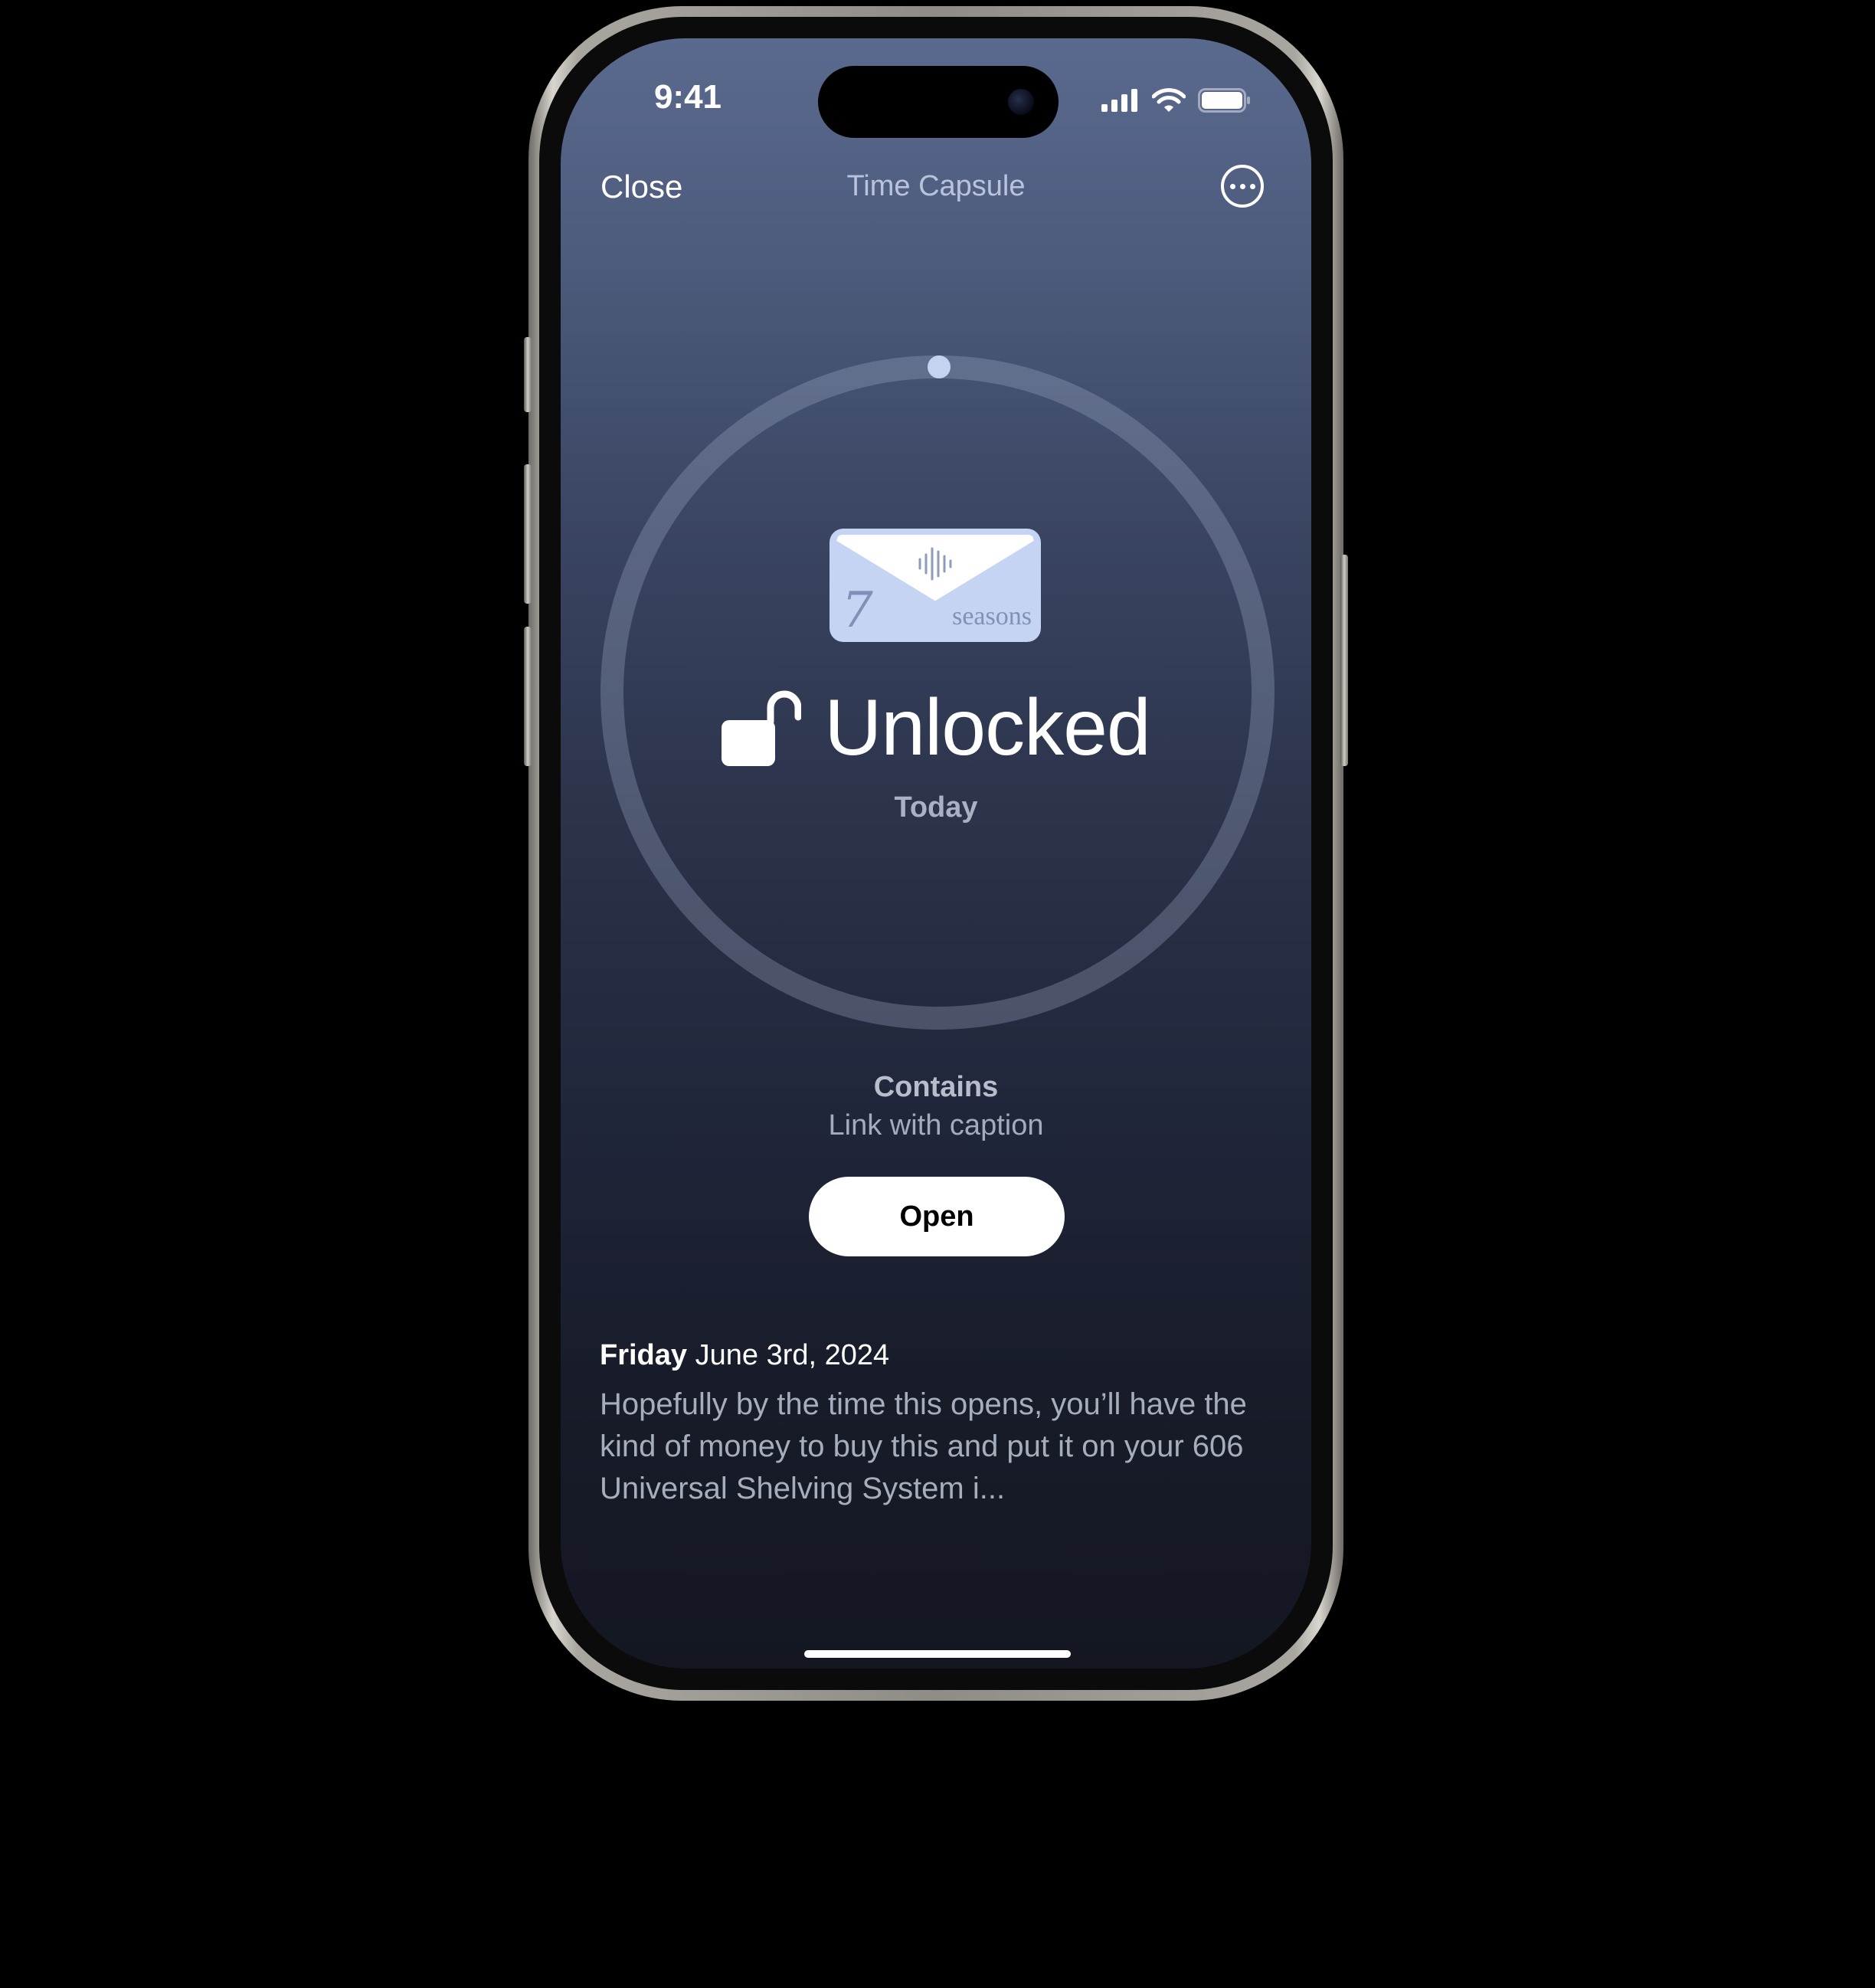 This screenshot has width=1875, height=1988. What do you see at coordinates (1243, 186) in the screenshot?
I see `more-options-button` at bounding box center [1243, 186].